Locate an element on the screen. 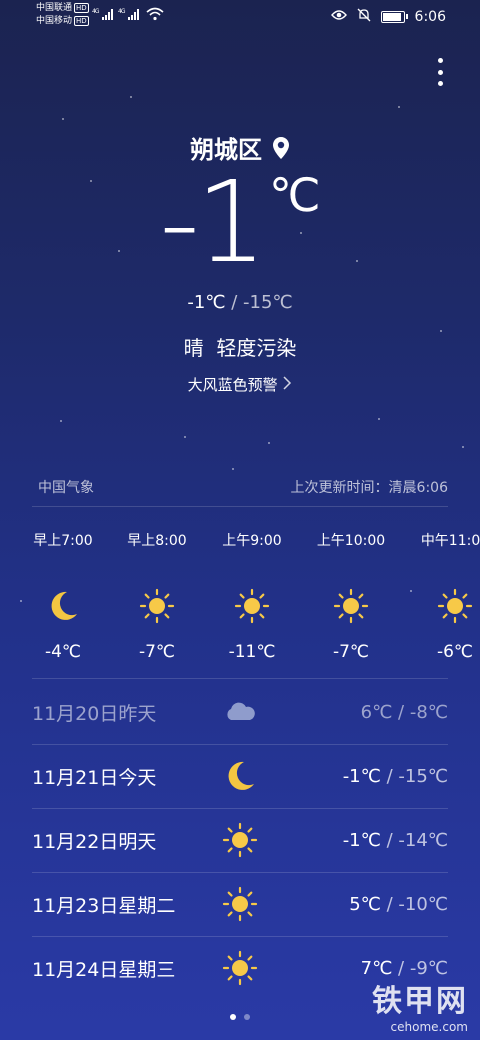 This screenshot has height=1040, width=480. hour-temp: -6℃ is located at coordinates (455, 651).